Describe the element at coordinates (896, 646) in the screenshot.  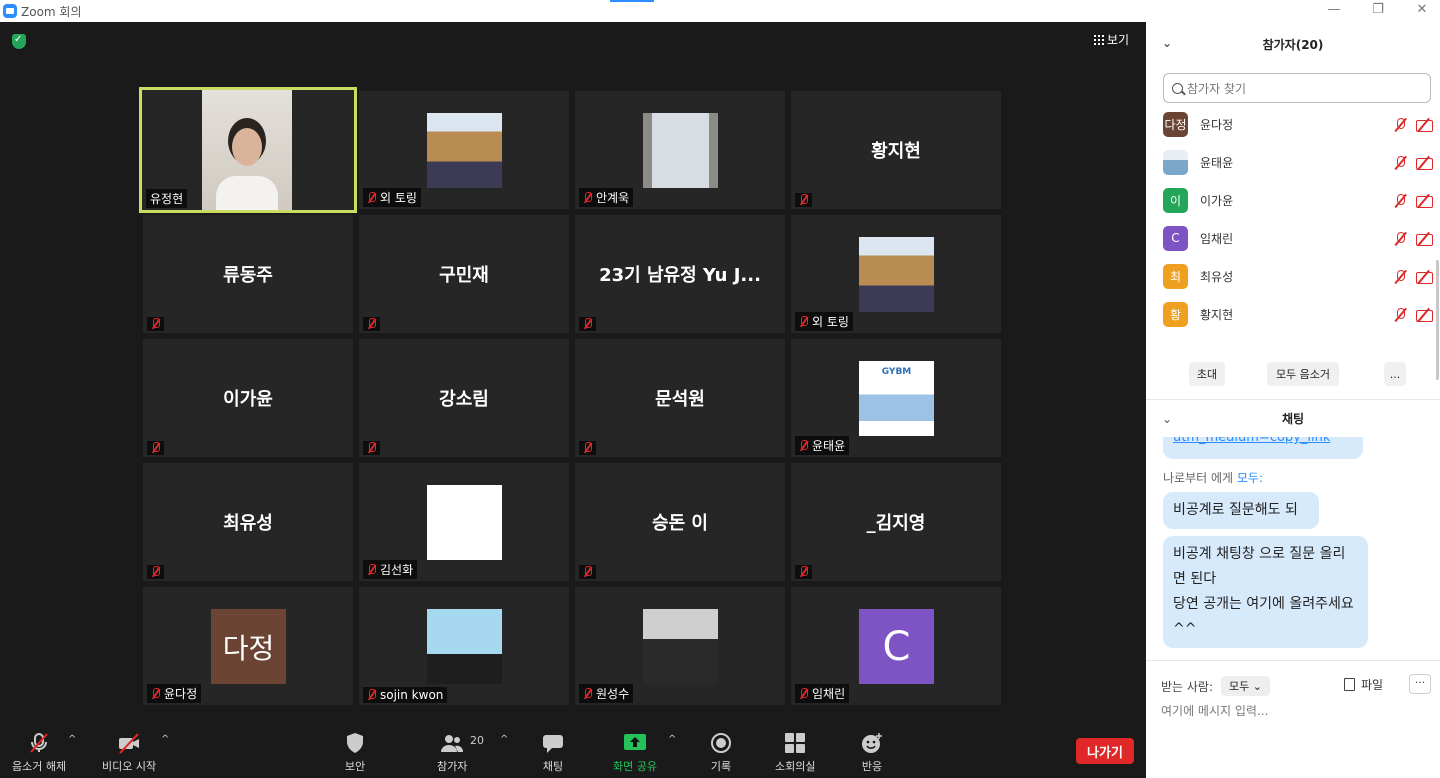
I see `participant-tile: C 임채린` at that location.